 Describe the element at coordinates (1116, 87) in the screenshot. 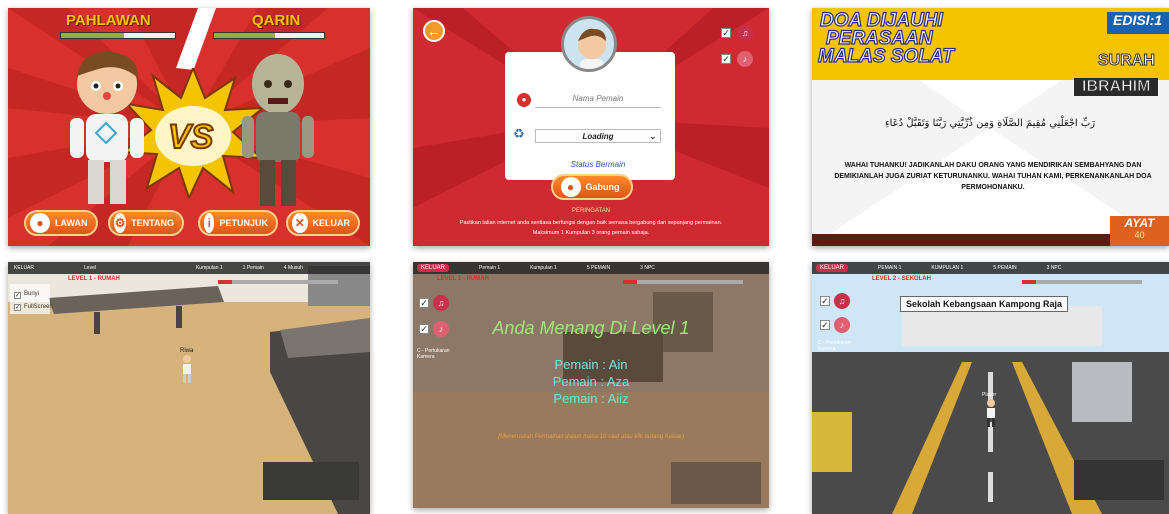

I see `surah-name: IBRAHIM` at that location.